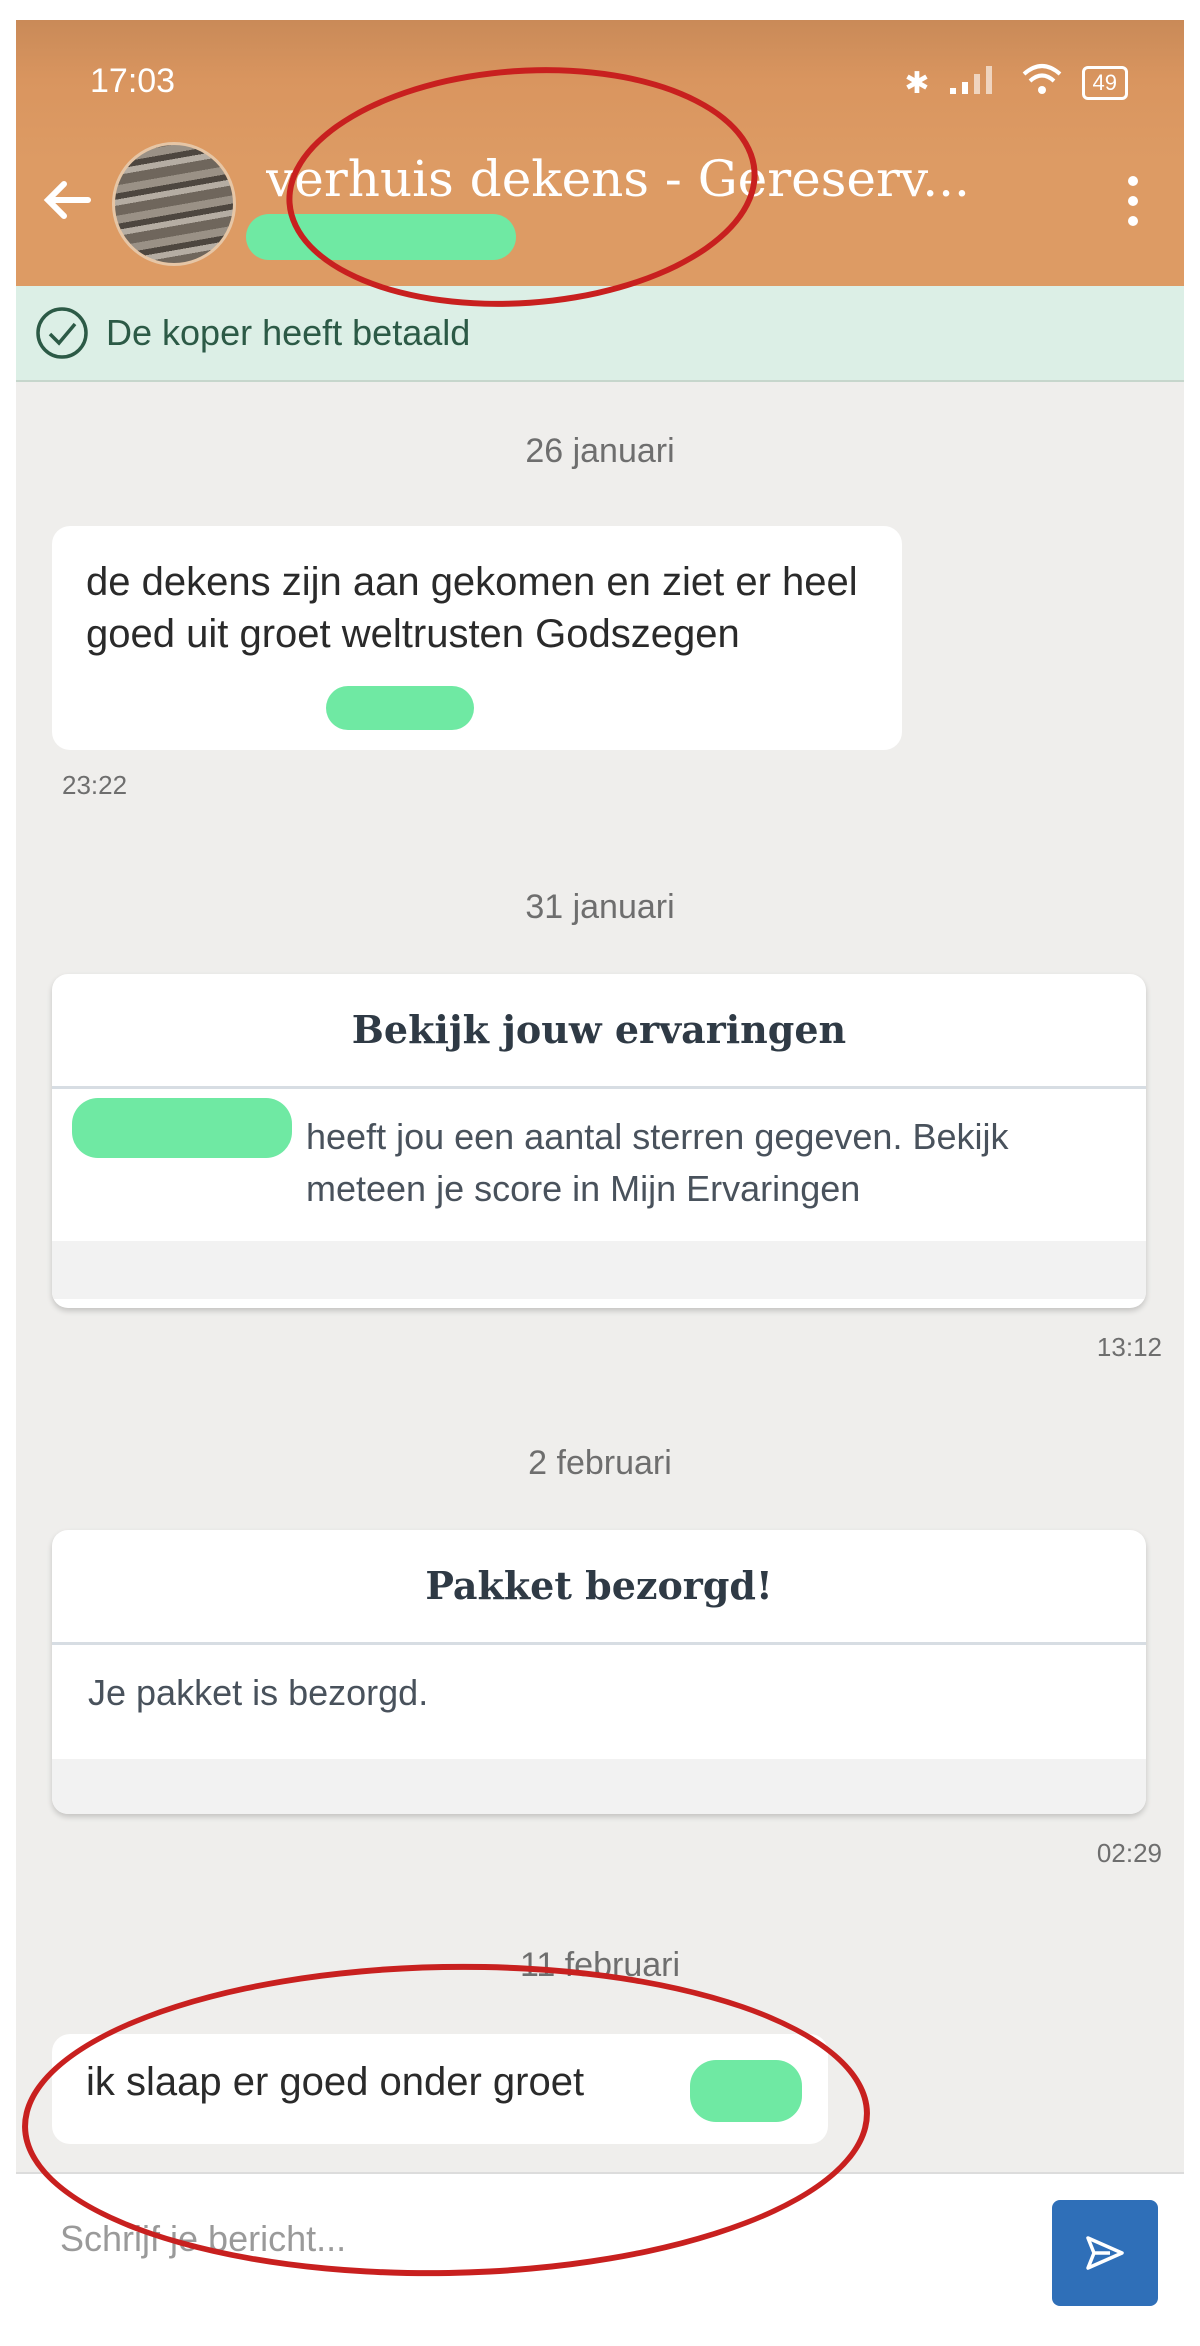 The height and width of the screenshot is (2346, 1200). I want to click on check-circle-icon, so click(62, 333).